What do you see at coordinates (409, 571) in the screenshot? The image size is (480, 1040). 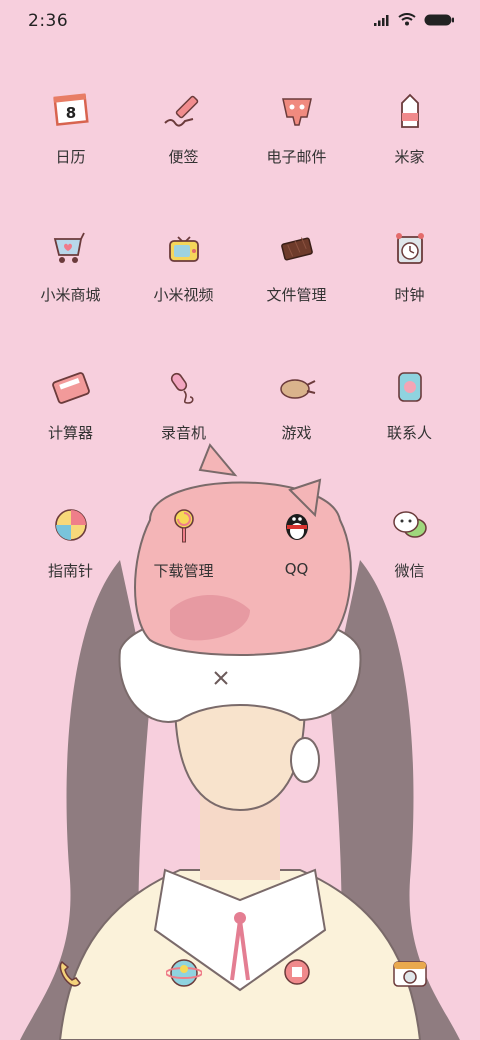 I see `app-label: 微信` at bounding box center [409, 571].